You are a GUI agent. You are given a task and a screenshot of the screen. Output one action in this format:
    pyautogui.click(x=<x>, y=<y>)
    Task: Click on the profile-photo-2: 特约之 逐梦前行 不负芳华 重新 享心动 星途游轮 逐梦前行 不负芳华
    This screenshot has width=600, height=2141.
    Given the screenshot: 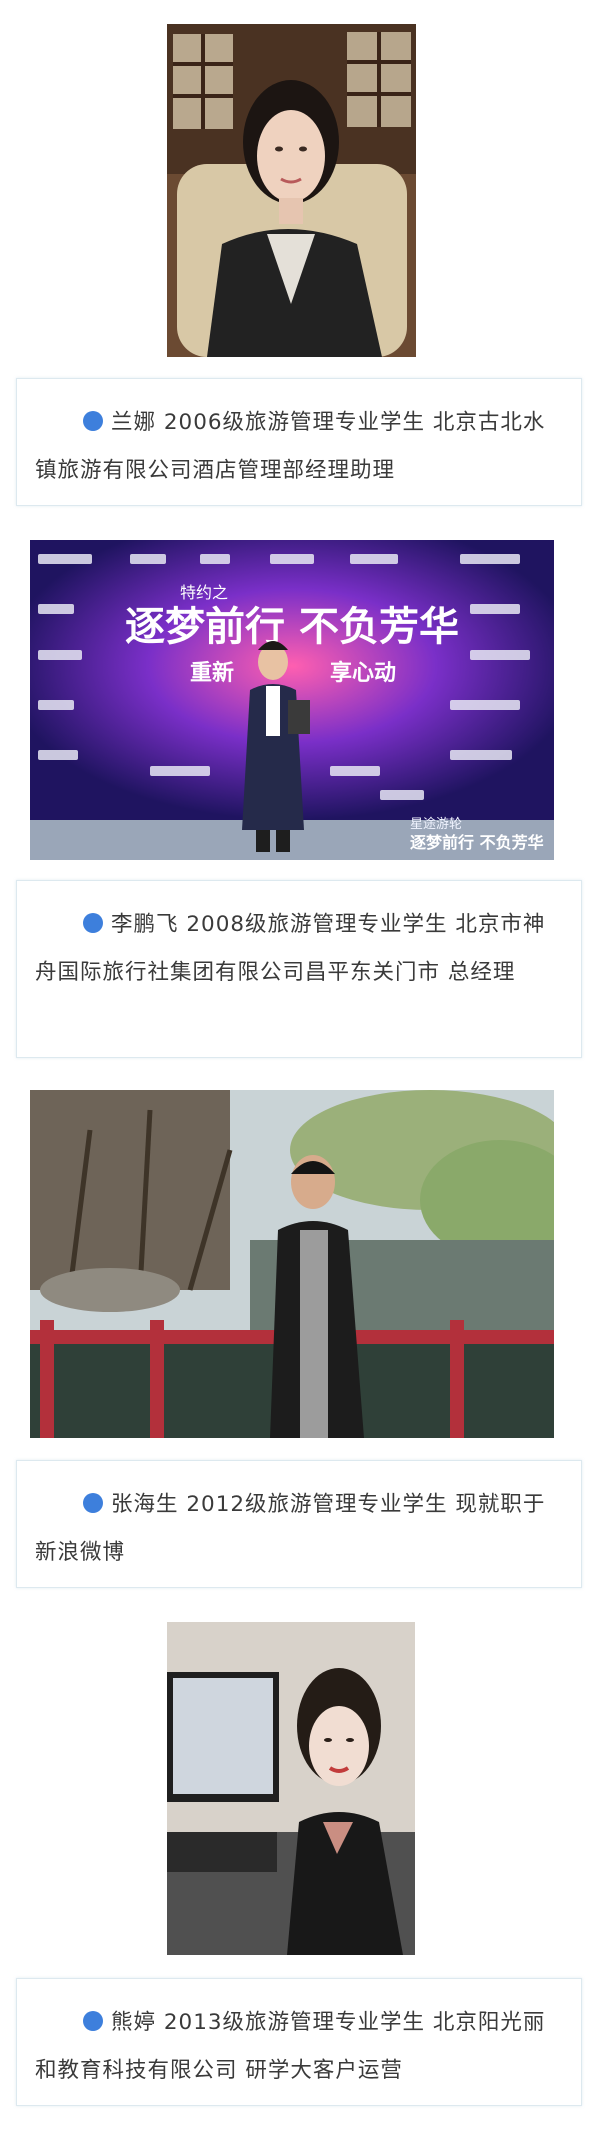 What is the action you would take?
    pyautogui.click(x=292, y=700)
    